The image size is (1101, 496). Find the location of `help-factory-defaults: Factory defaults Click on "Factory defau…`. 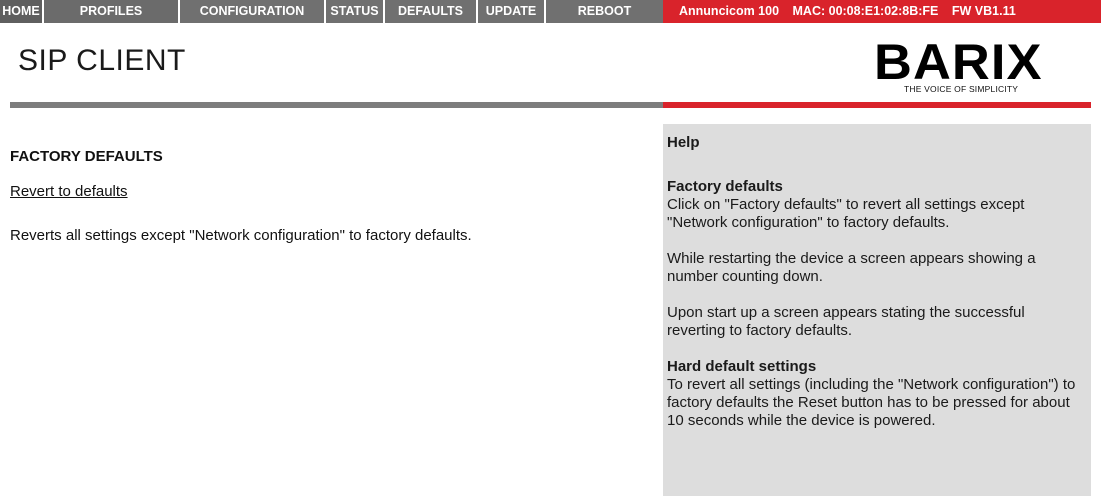

help-factory-defaults: Factory defaults Click on "Factory defau… is located at coordinates (879, 205).